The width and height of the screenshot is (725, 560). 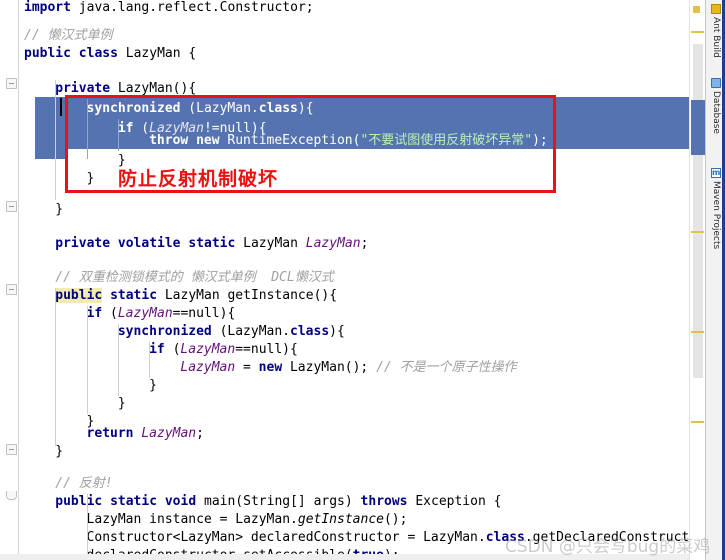 What do you see at coordinates (716, 83) in the screenshot?
I see `database-icon` at bounding box center [716, 83].